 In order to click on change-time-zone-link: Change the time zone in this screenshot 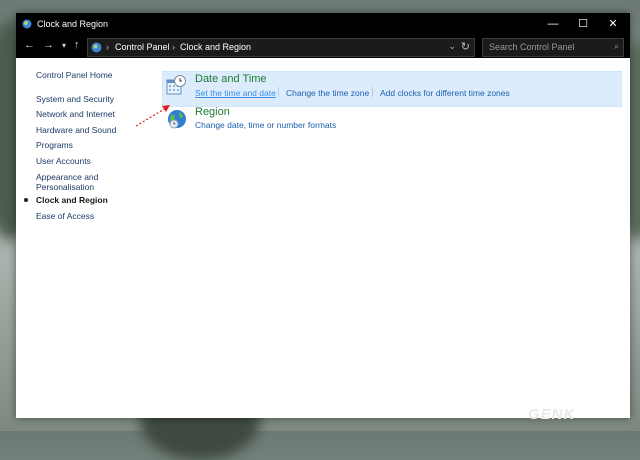, I will do `click(327, 93)`.